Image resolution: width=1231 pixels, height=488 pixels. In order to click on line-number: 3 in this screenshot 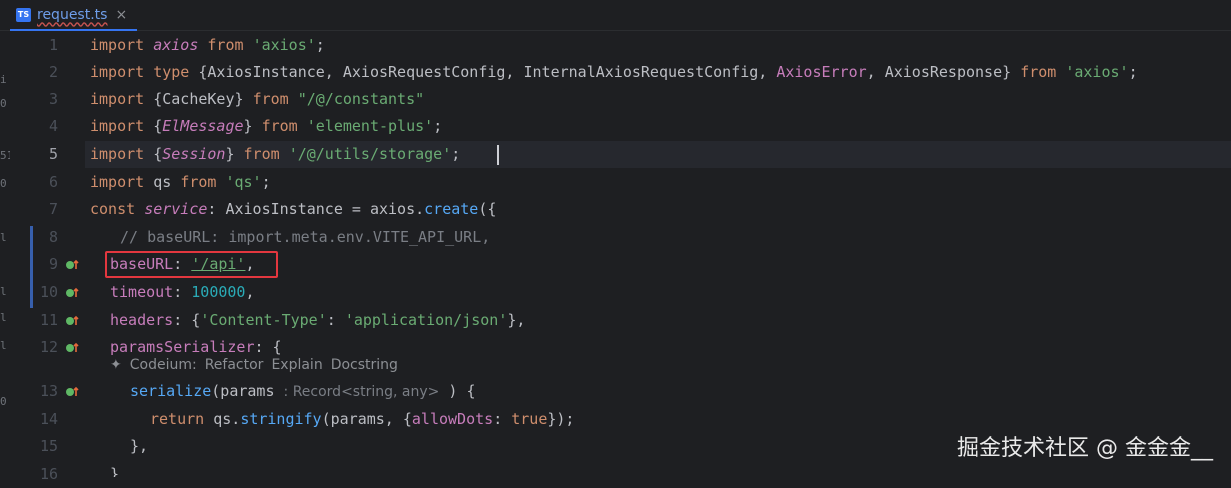, I will do `click(53, 99)`.